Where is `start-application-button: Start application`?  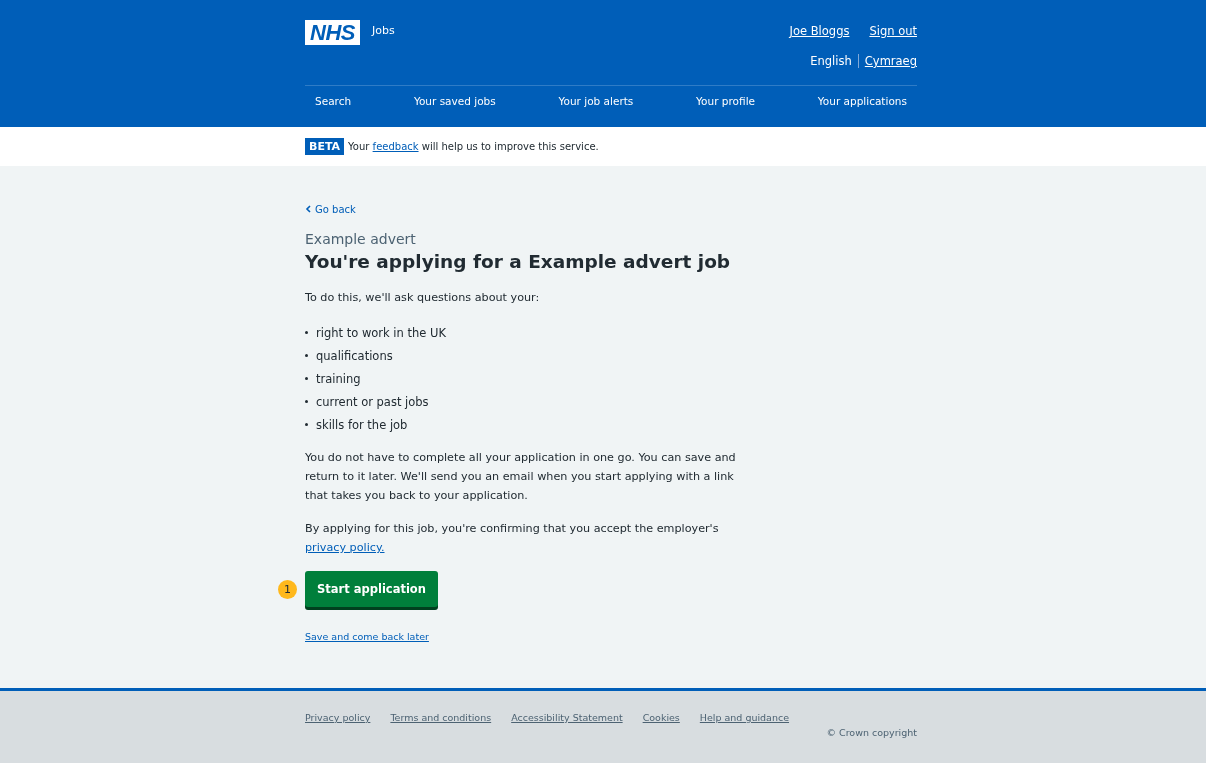
start-application-button: Start application is located at coordinates (371, 589).